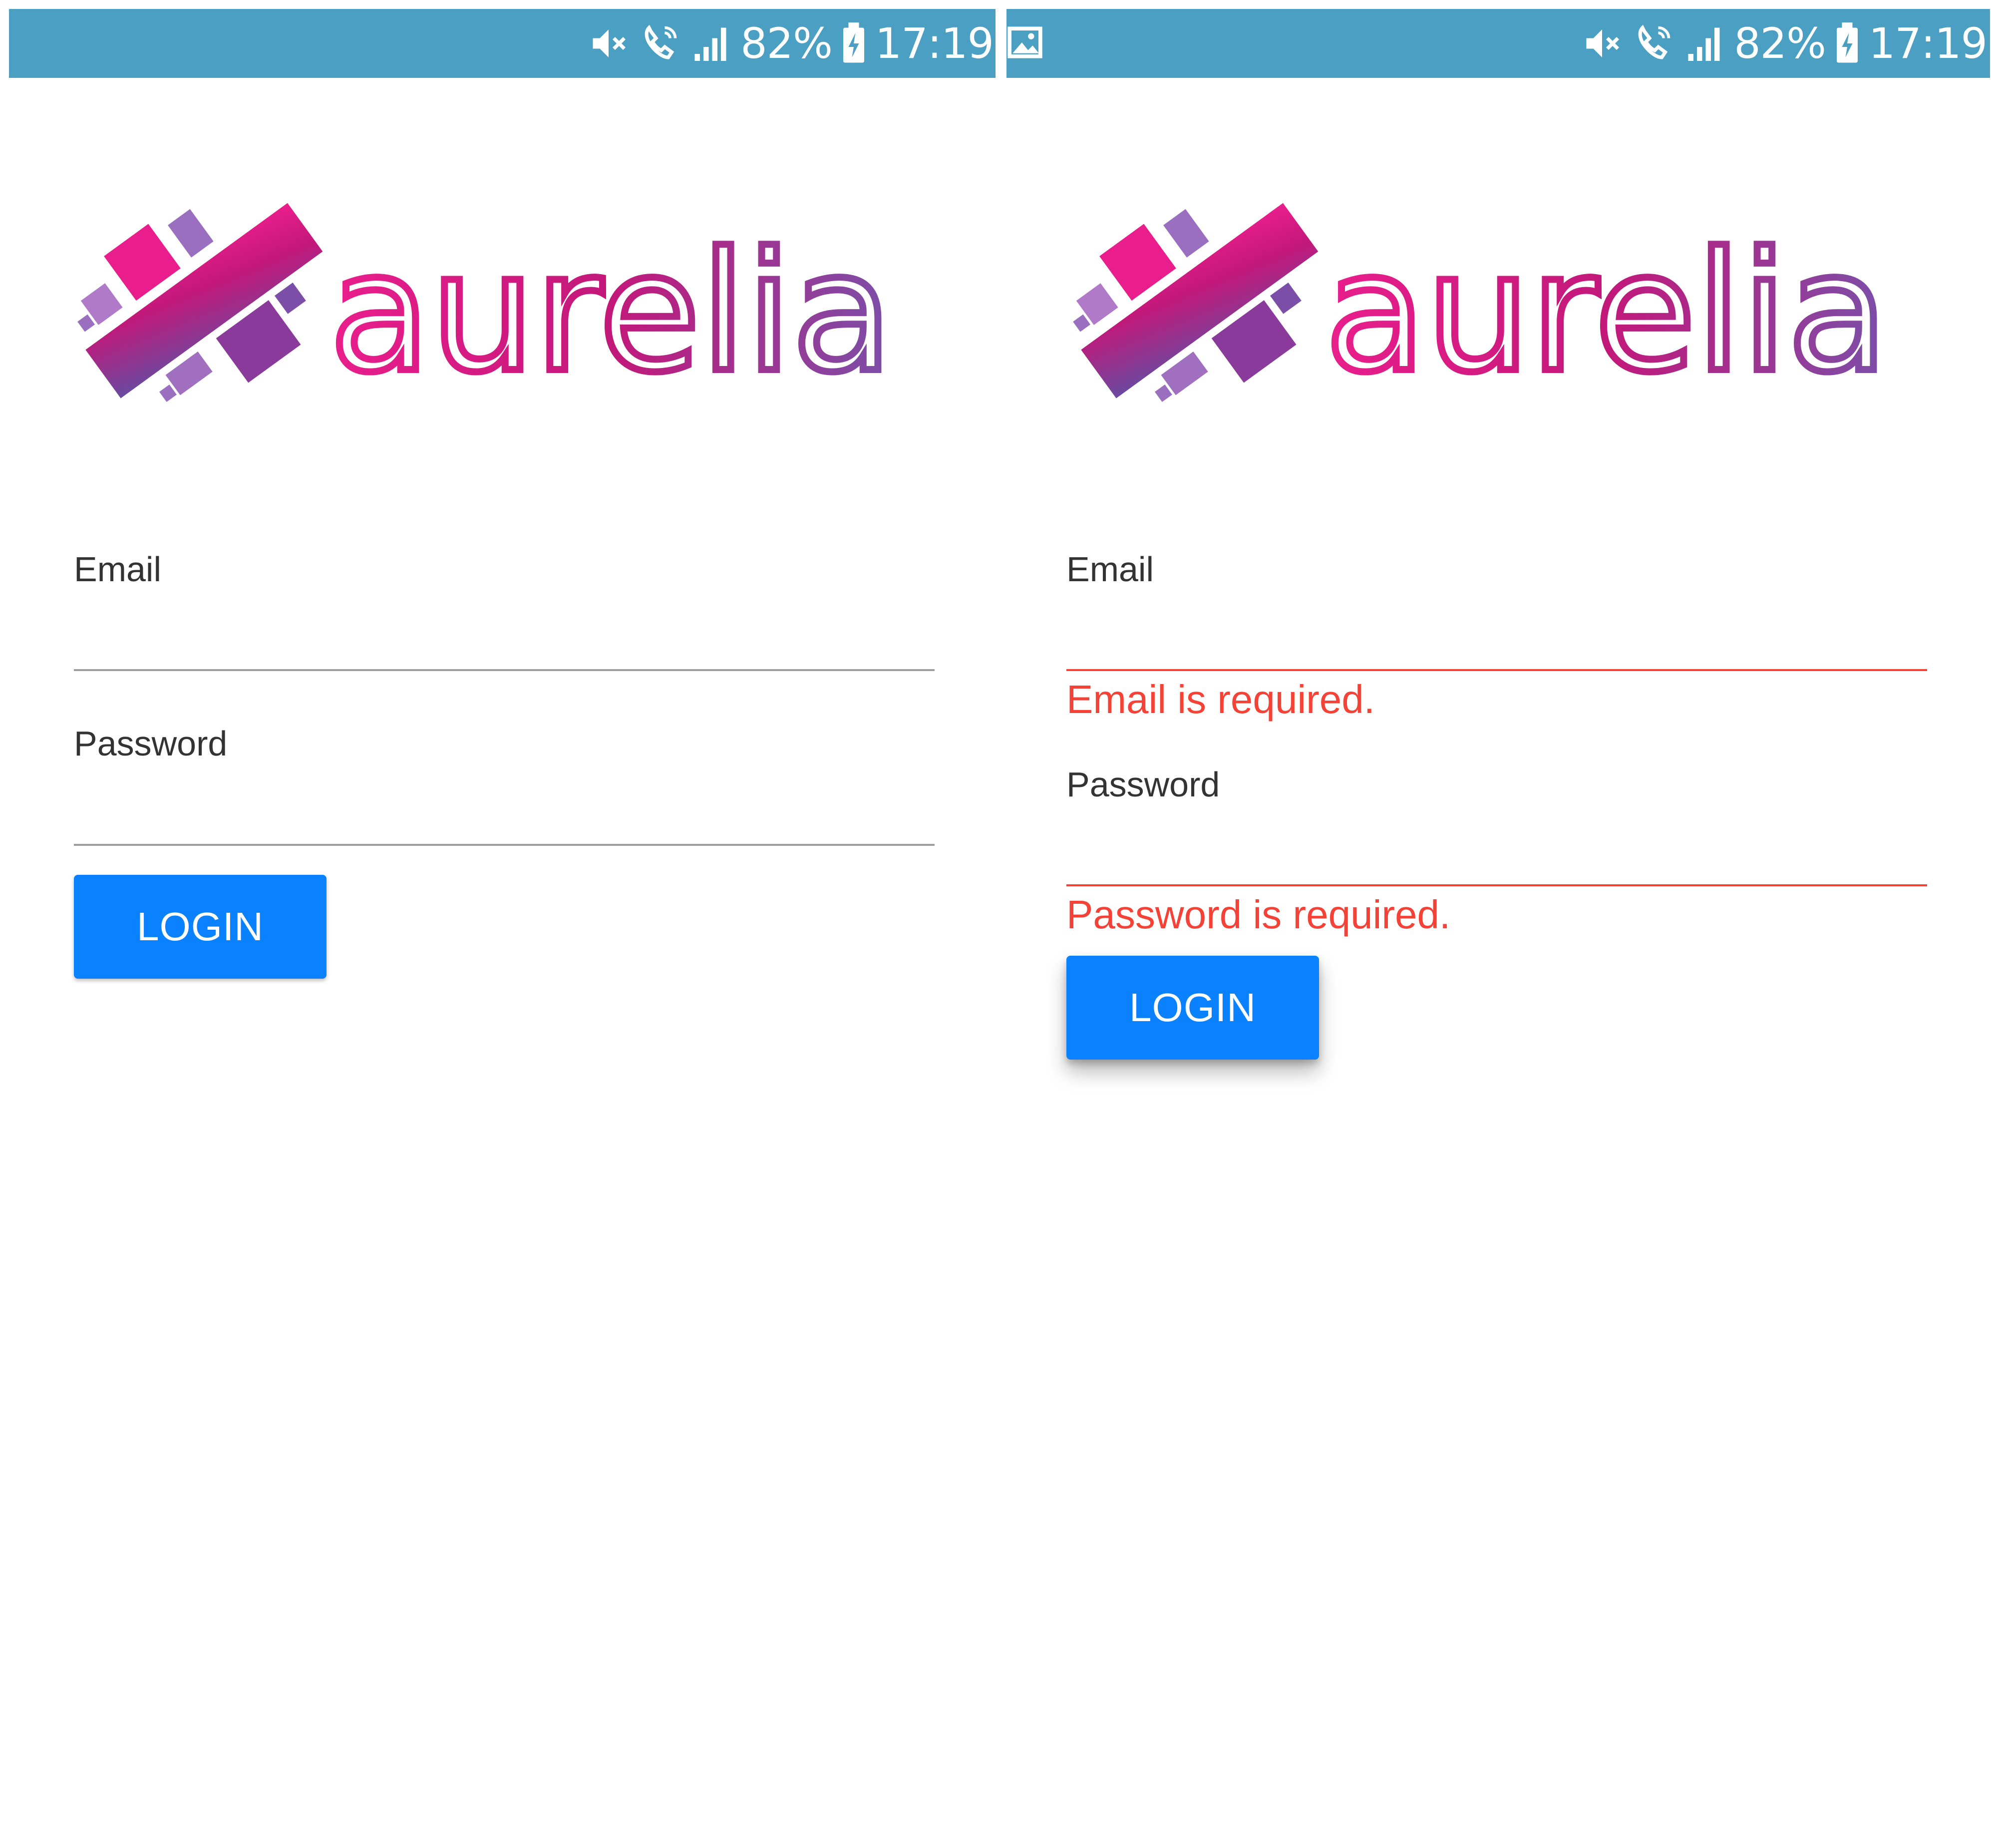 The image size is (1991, 1848). What do you see at coordinates (1258, 914) in the screenshot?
I see `password-error-message: Password is required.` at bounding box center [1258, 914].